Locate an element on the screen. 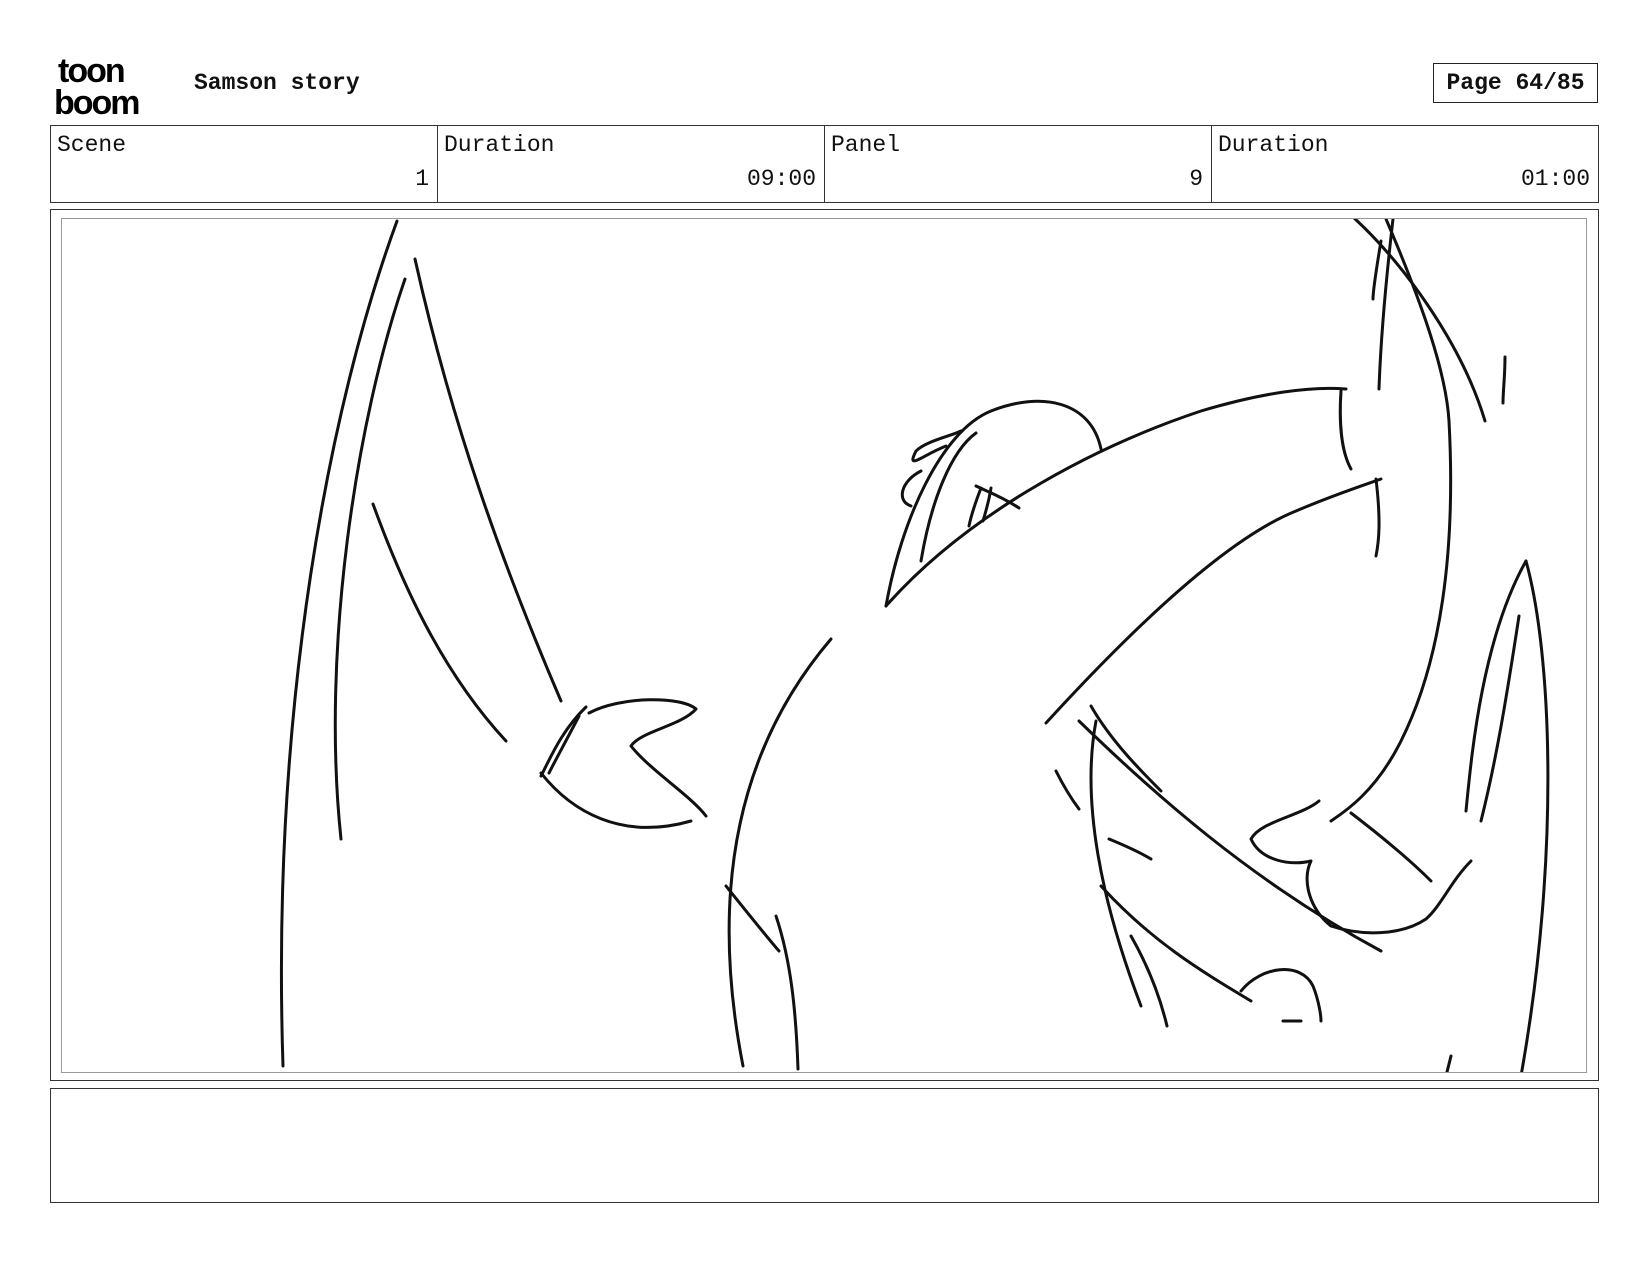 The height and width of the screenshot is (1275, 1650). scene-value: 1 is located at coordinates (422, 179).